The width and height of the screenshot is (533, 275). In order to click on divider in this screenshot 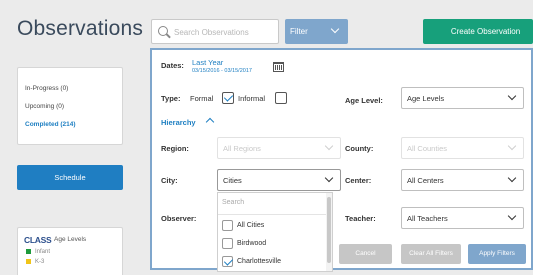, I will do `click(272, 214)`.